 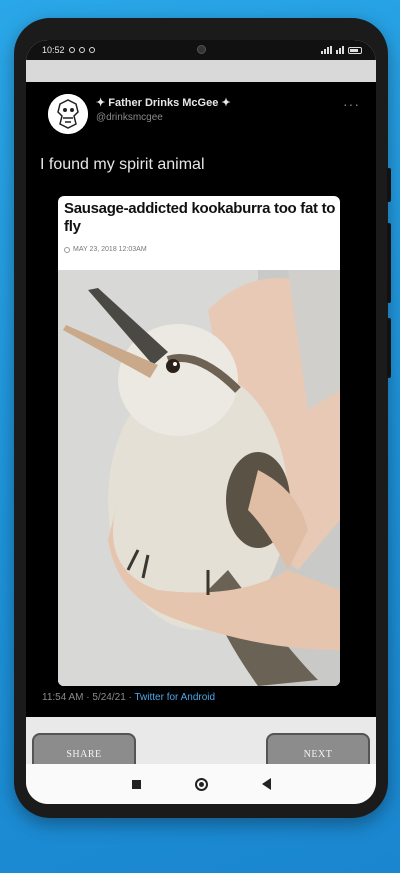 I want to click on signal-icon, so click(x=326, y=50).